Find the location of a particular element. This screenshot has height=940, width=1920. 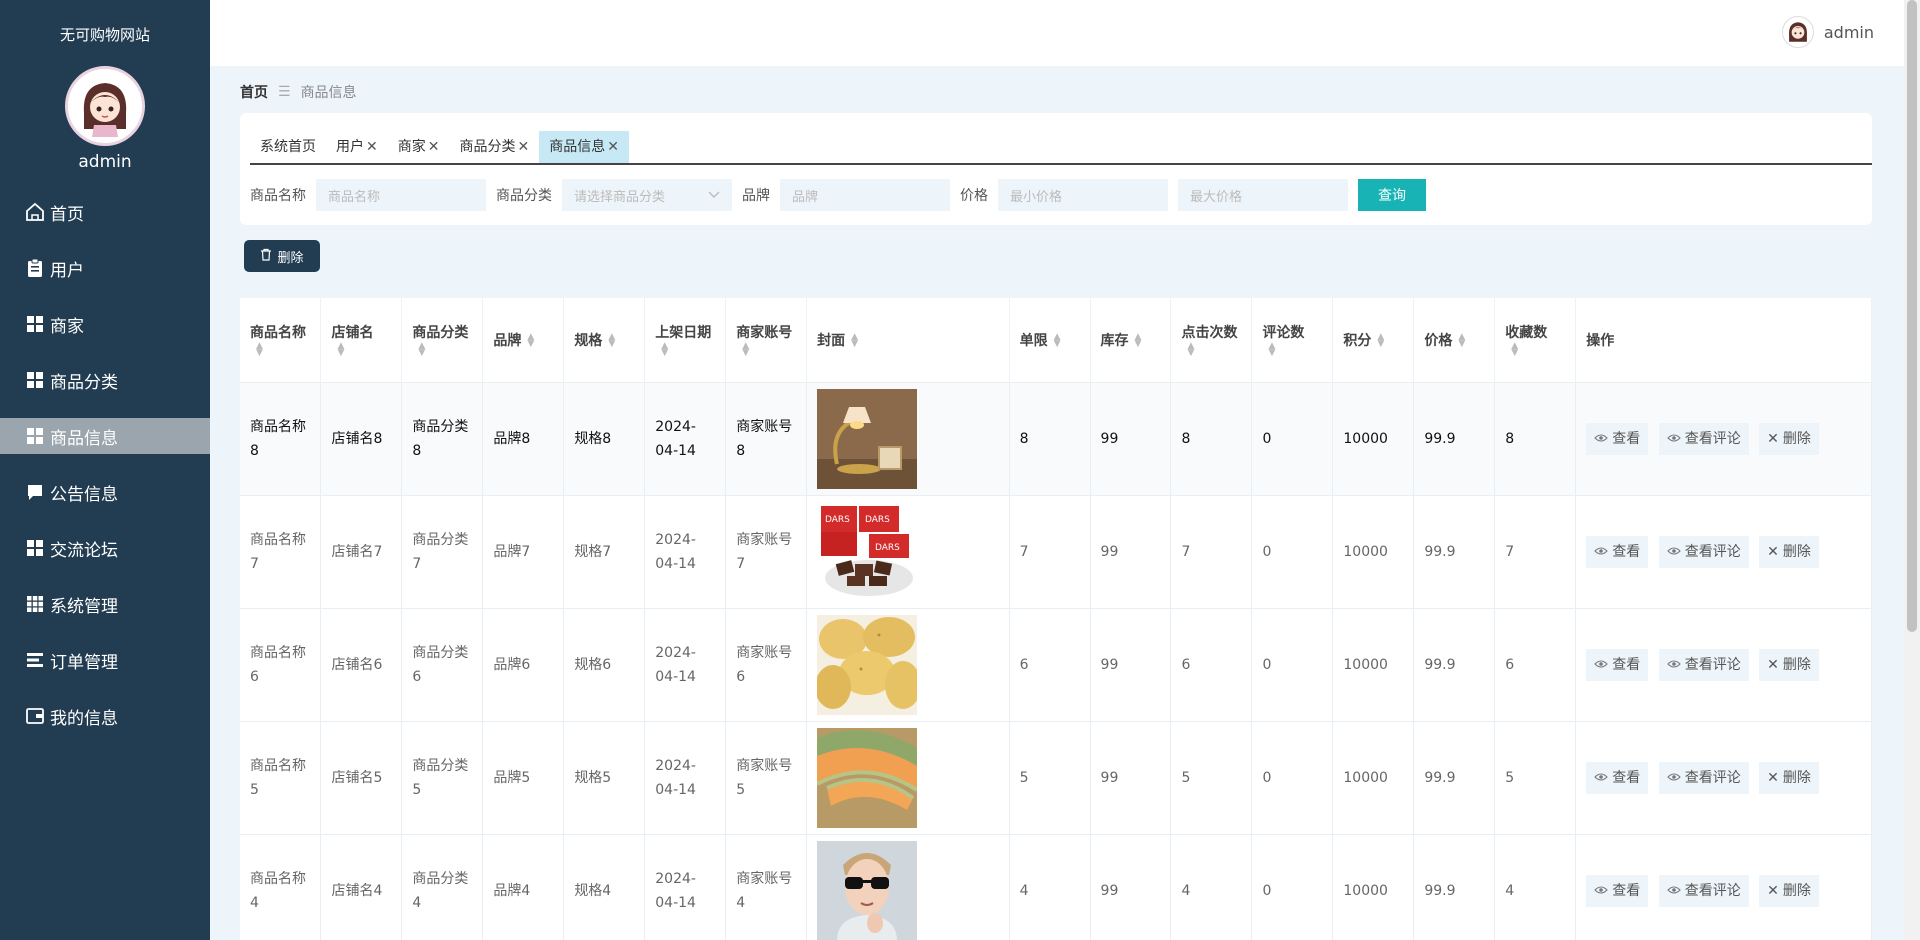

column-header-actions: 操作 is located at coordinates (1723, 340).